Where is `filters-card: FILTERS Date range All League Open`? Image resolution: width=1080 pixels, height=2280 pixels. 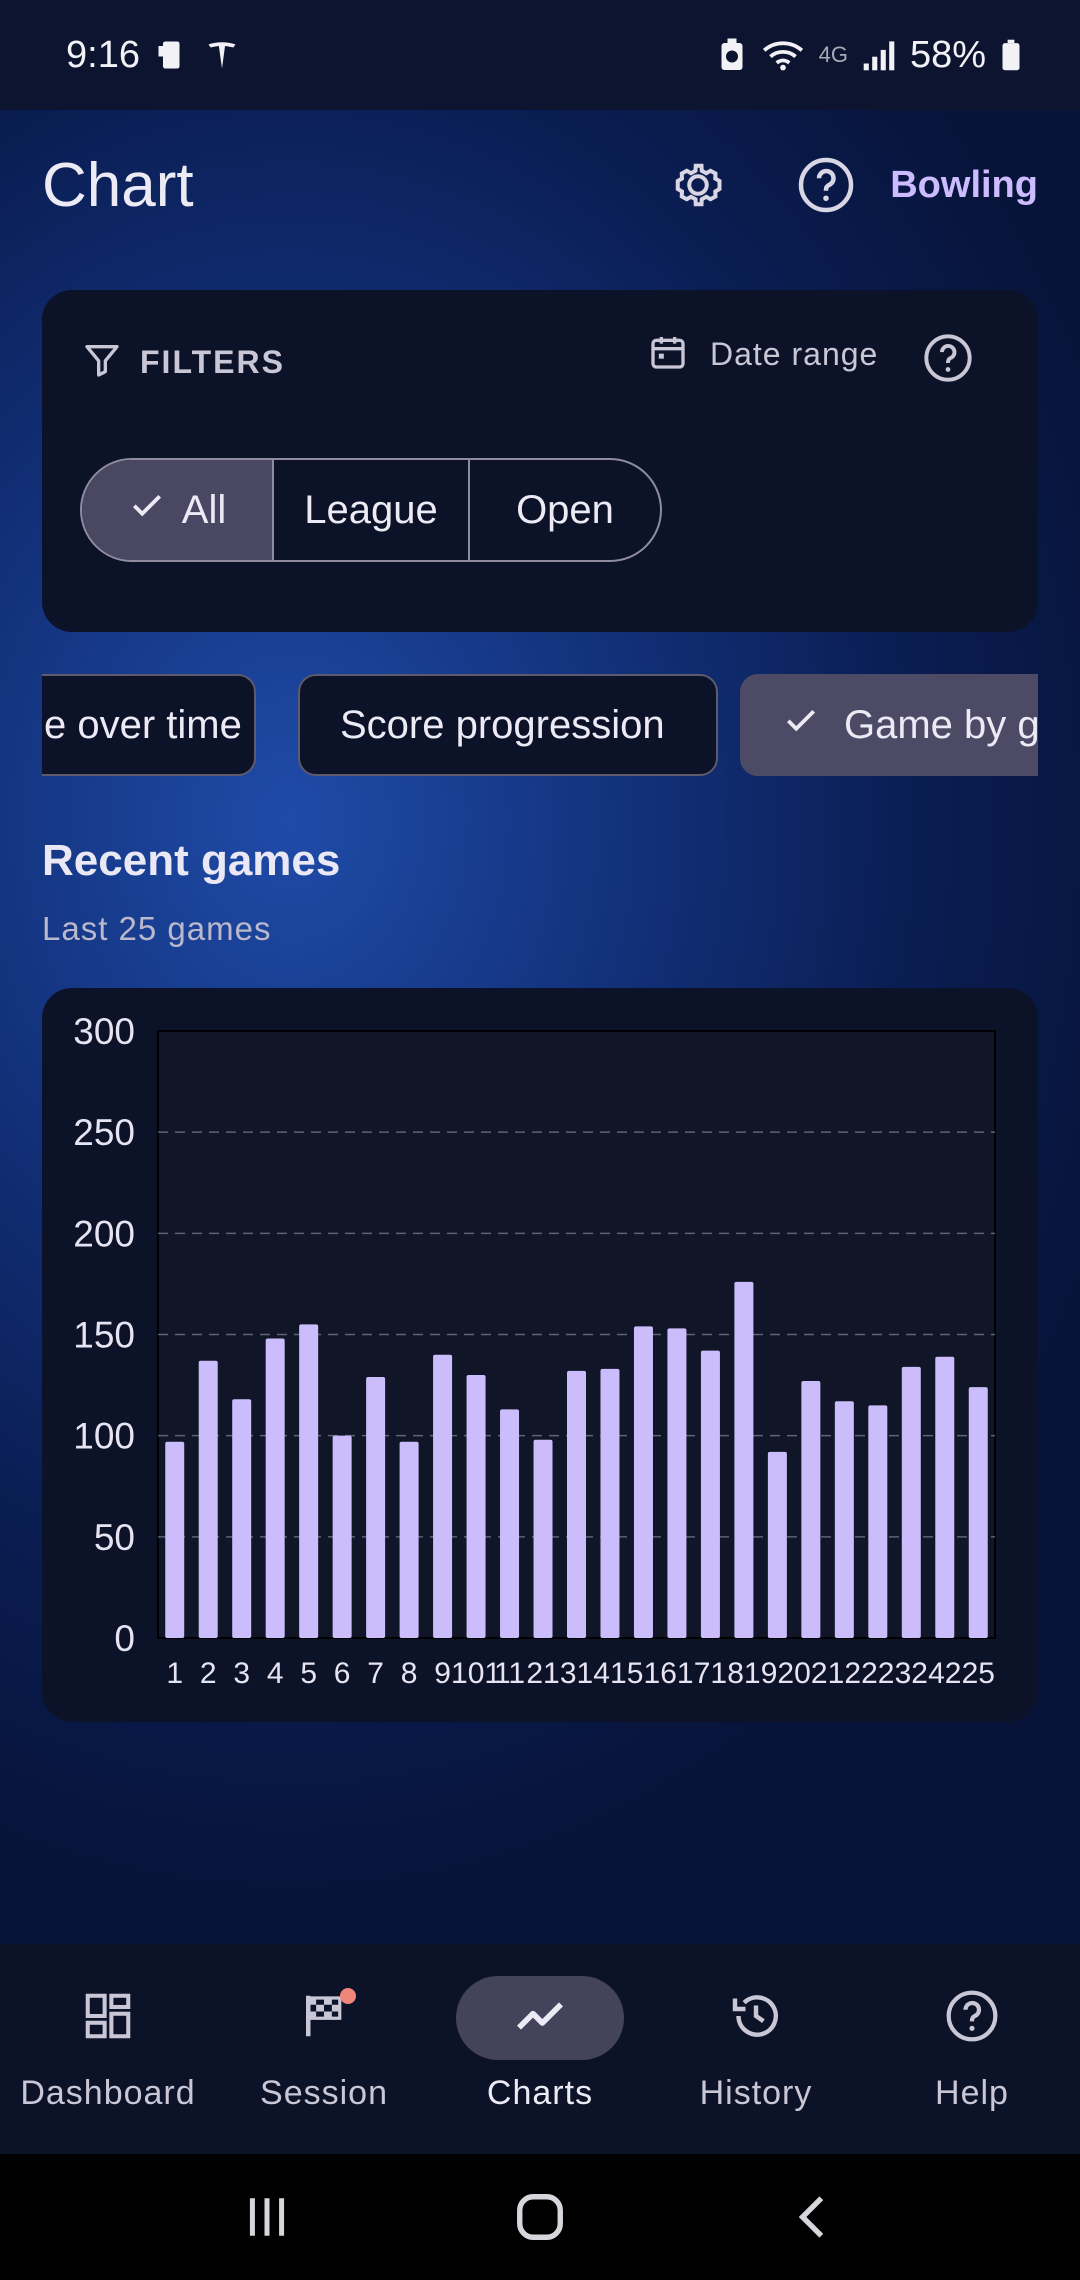
filters-card: FILTERS Date range All League Open is located at coordinates (540, 461).